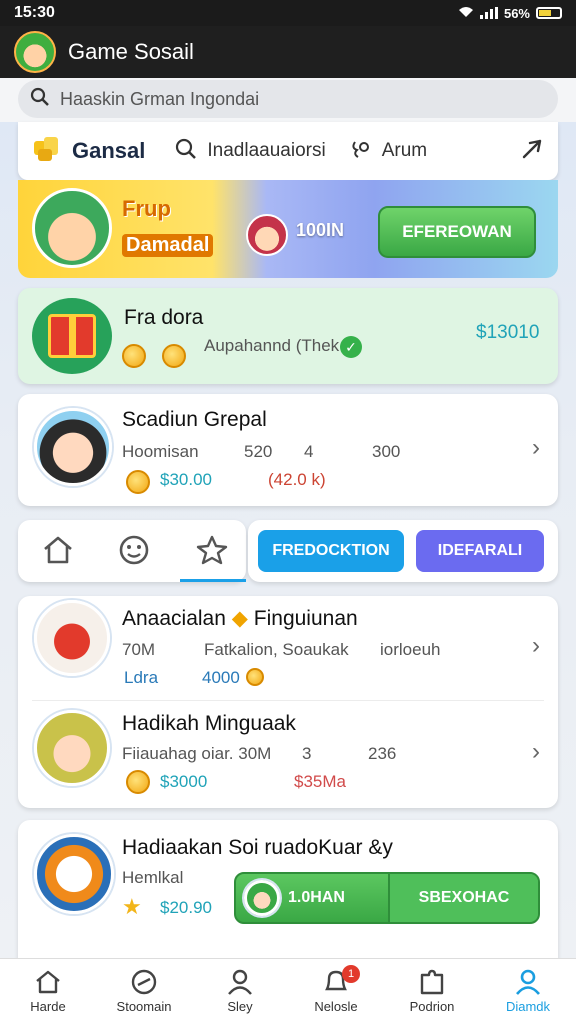 This screenshot has height=1024, width=576. I want to click on nav-home-label: Harde, so click(48, 1006).